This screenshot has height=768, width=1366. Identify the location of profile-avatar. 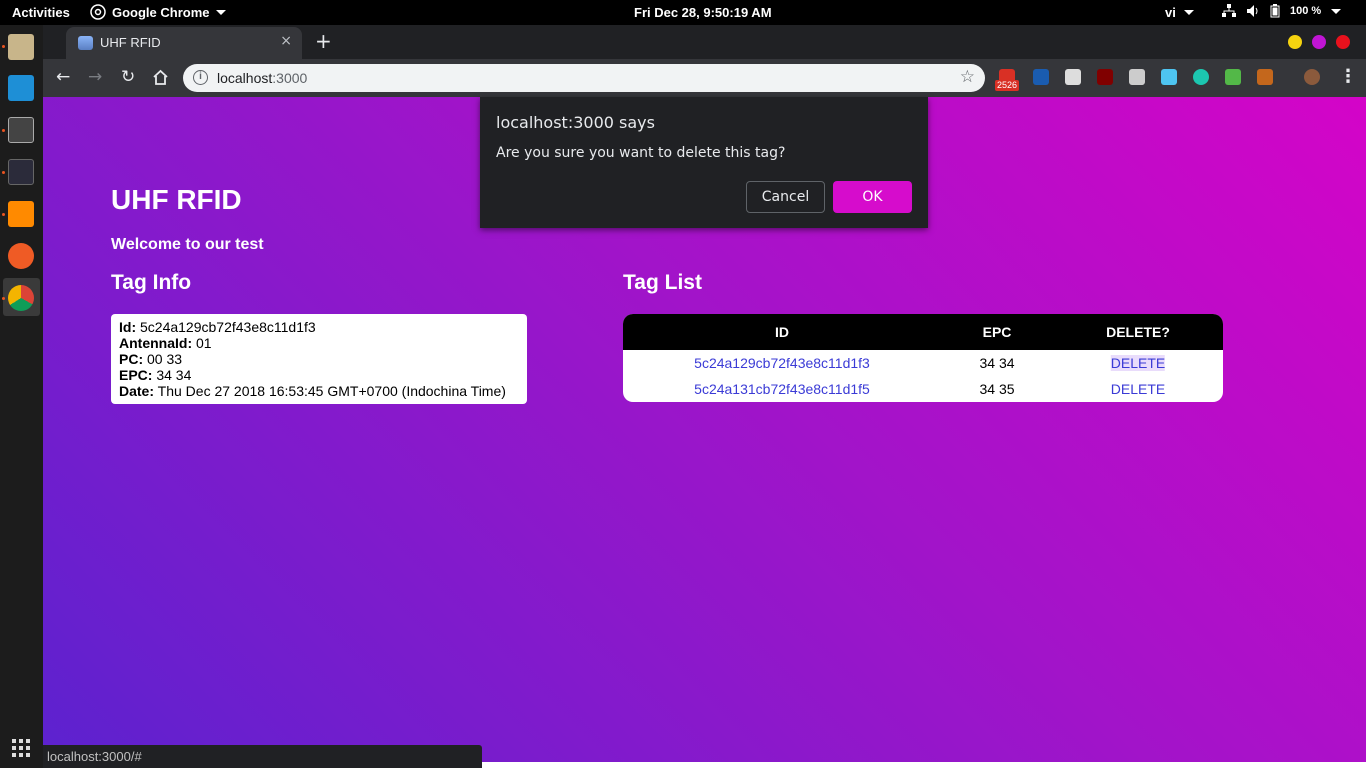
(1312, 77).